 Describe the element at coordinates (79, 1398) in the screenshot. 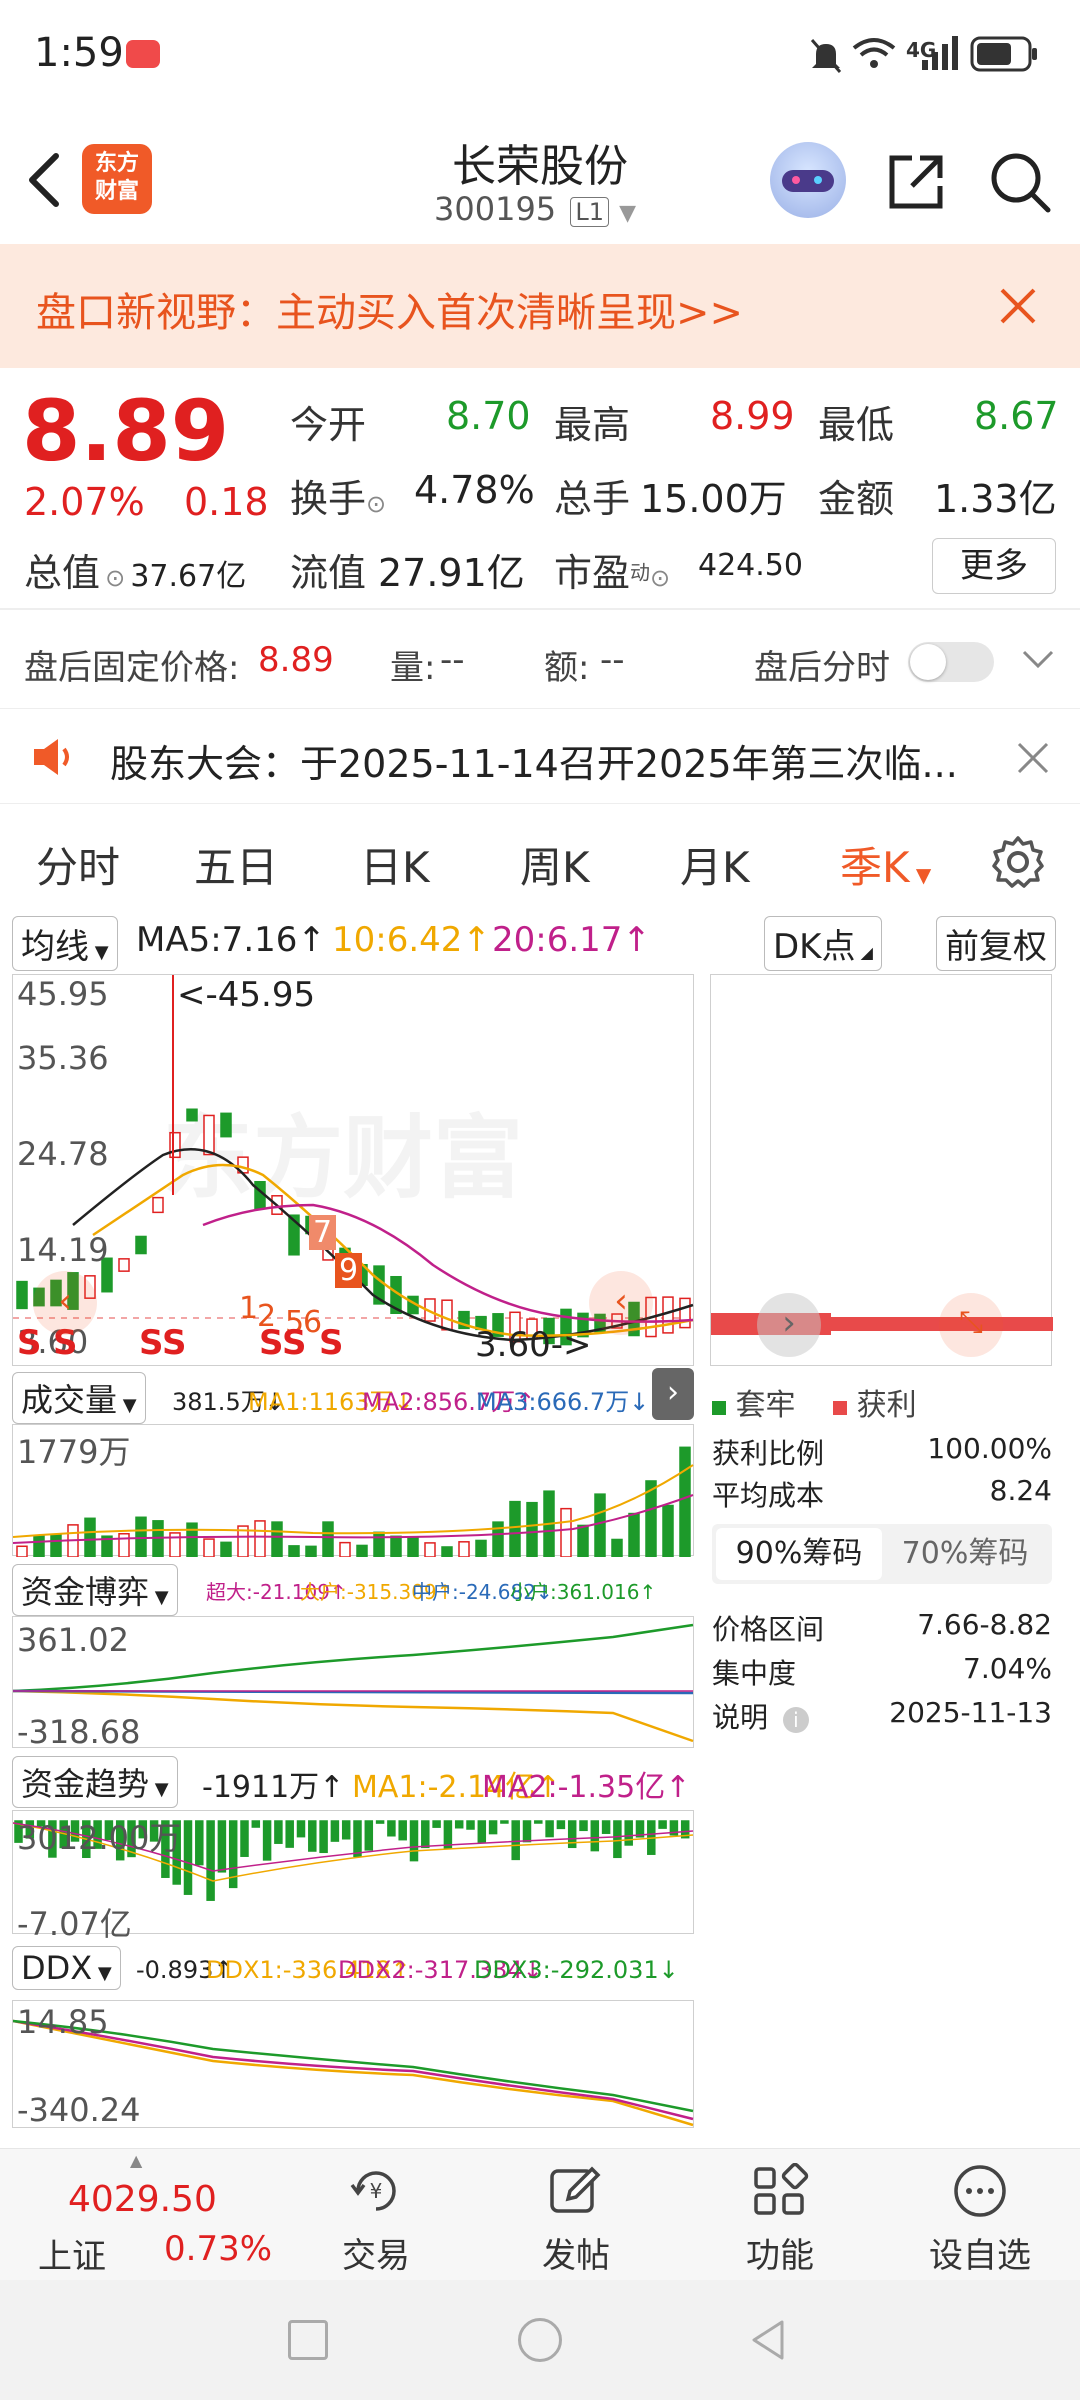

I see `volume-indicator-selector: 成交量 ▼` at that location.